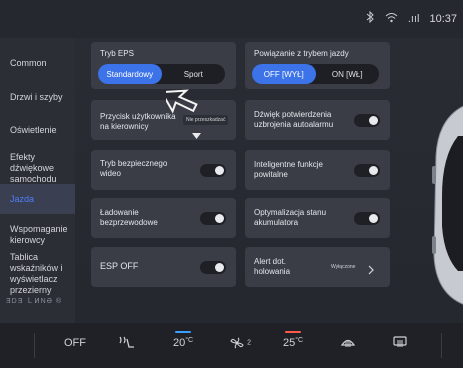 Image resolution: width=463 pixels, height=368 pixels. Describe the element at coordinates (400, 343) in the screenshot. I see `defrost-rear-icon` at that location.